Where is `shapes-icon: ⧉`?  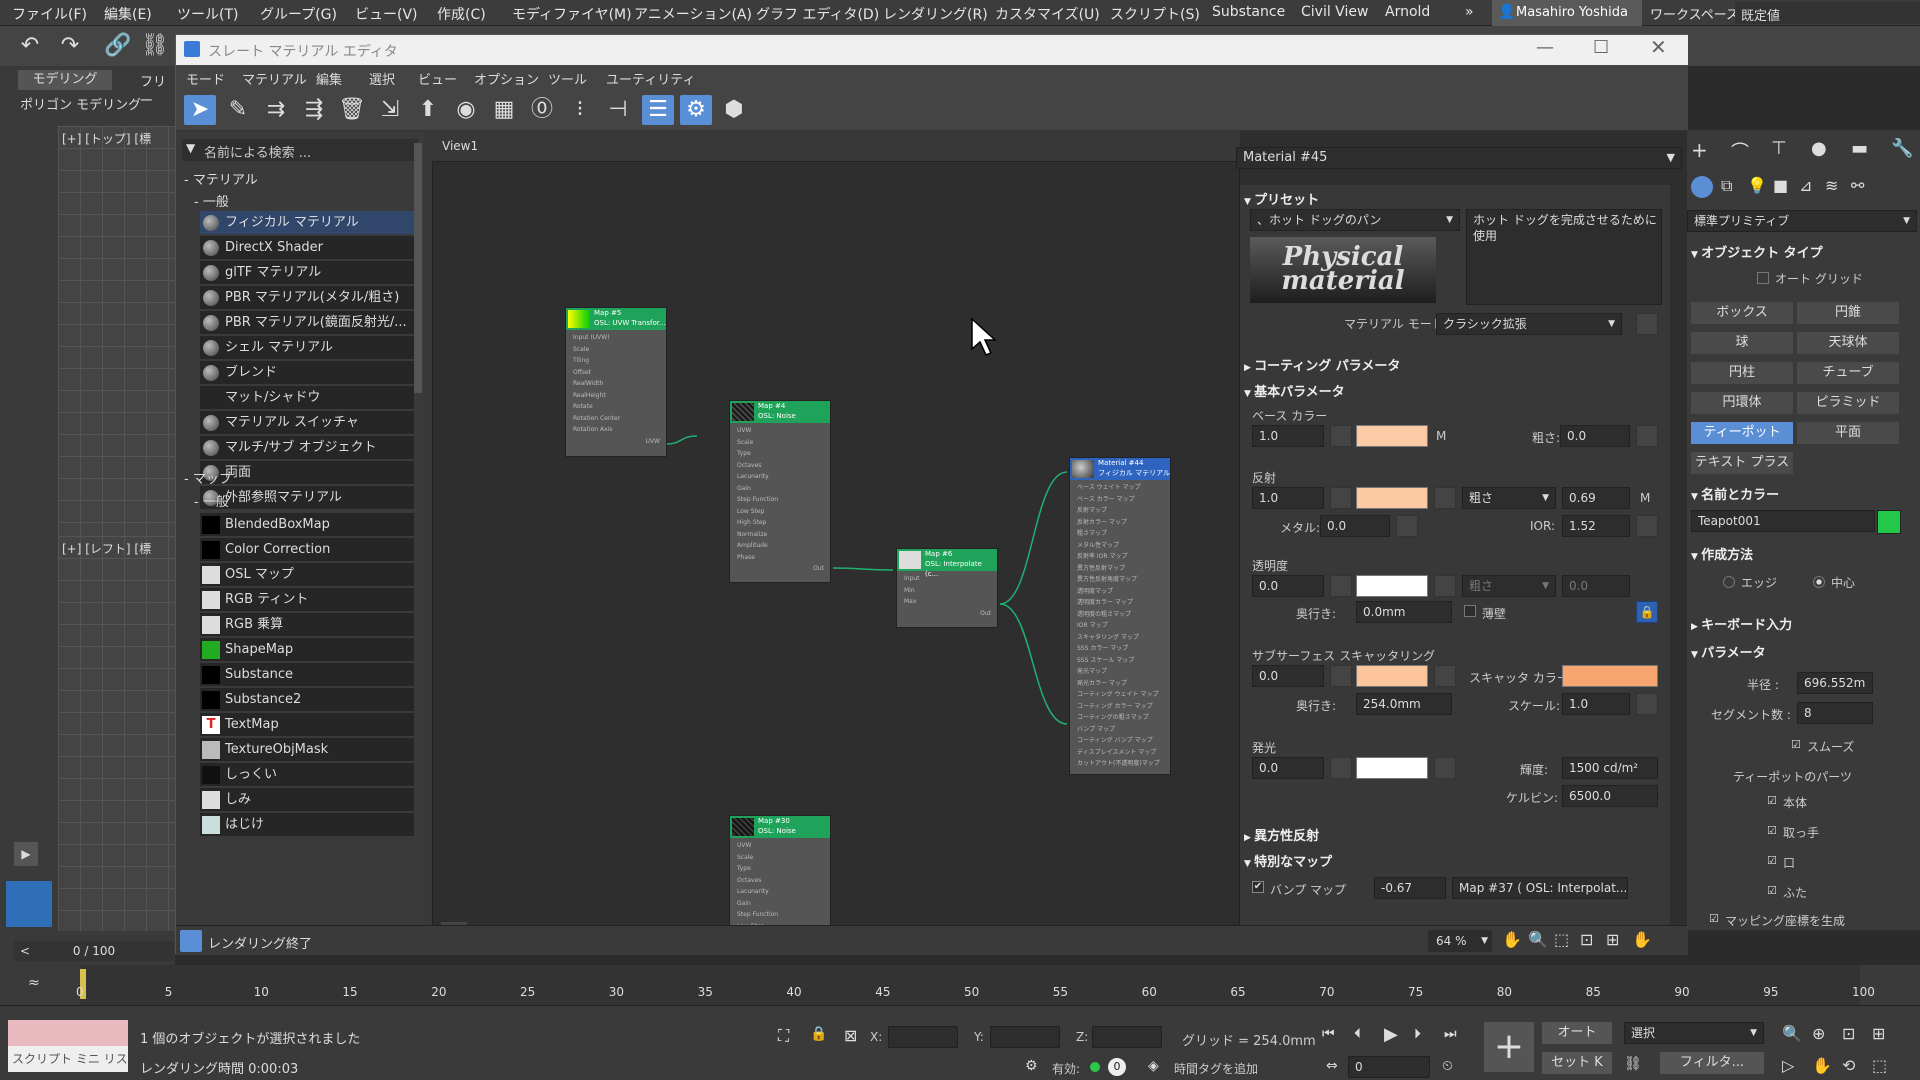
shapes-icon: ⧉ is located at coordinates (1726, 186).